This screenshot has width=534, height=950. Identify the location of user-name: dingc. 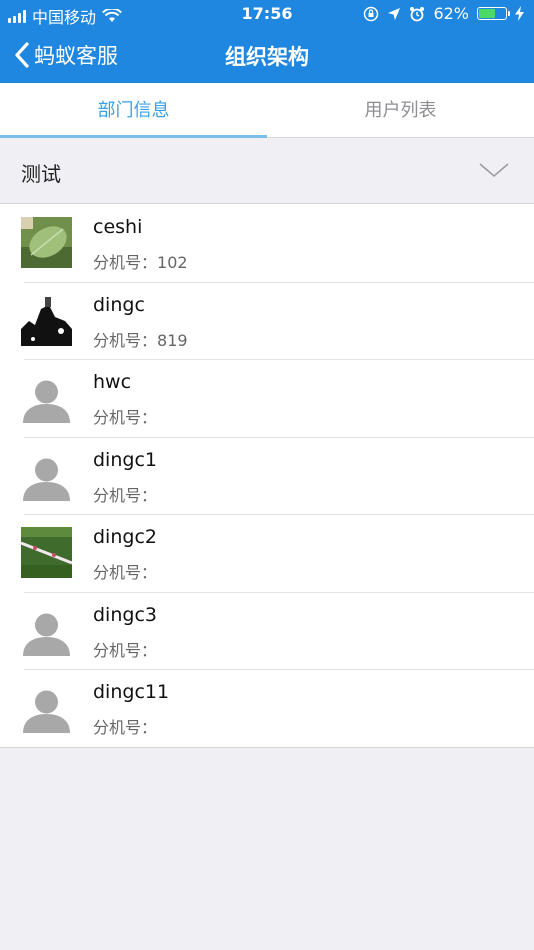
(119, 304).